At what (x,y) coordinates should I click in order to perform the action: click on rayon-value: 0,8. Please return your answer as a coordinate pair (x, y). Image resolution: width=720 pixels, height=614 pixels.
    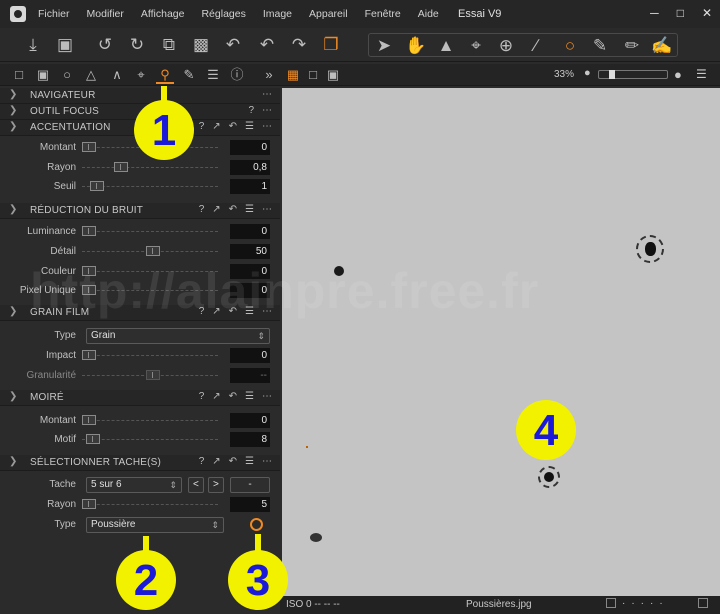
    Looking at the image, I should click on (250, 167).